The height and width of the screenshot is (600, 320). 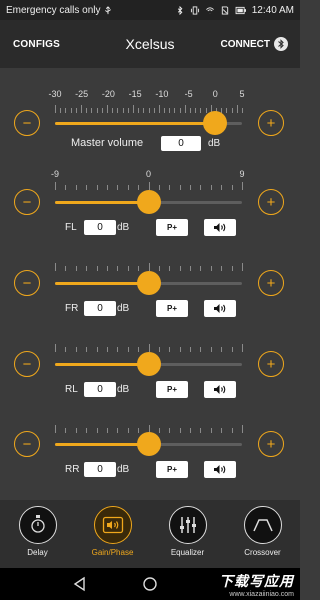 What do you see at coordinates (187, 531) in the screenshot?
I see `tab-equalizer: Equalizer` at bounding box center [187, 531].